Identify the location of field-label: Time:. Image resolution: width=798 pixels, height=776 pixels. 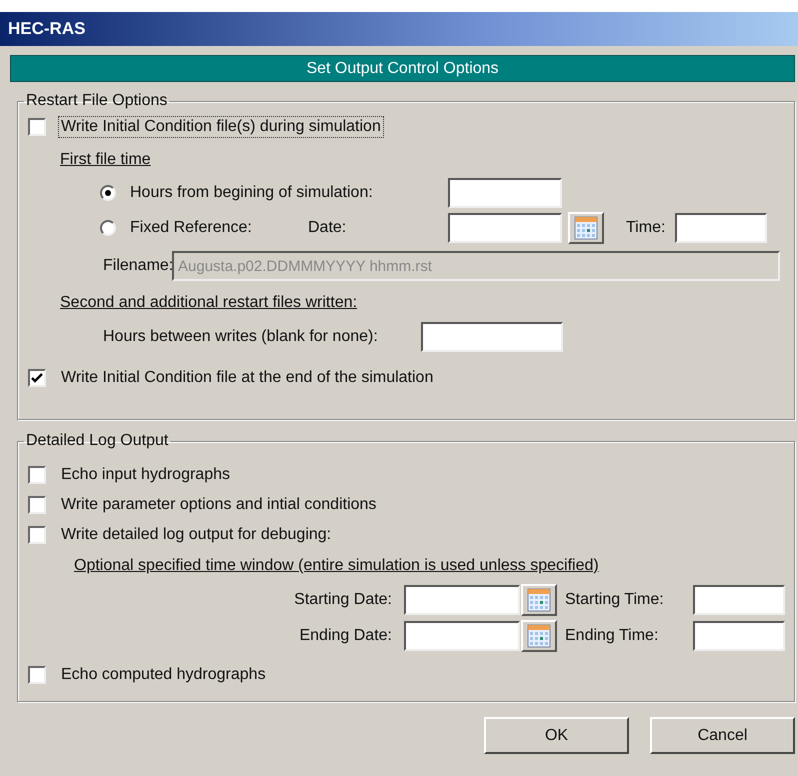
(646, 228).